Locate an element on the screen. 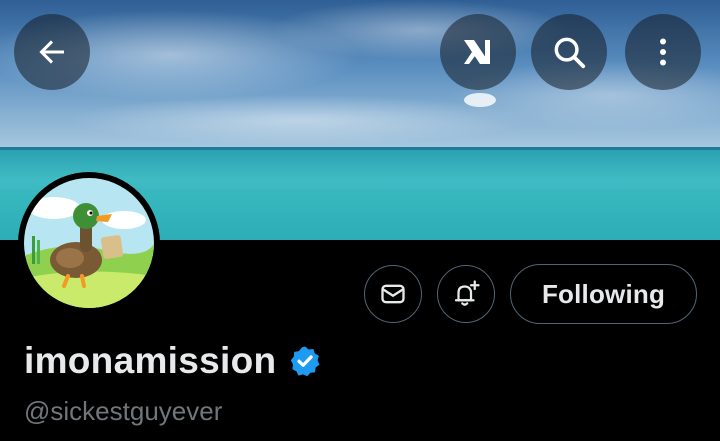 This screenshot has width=720, height=441. avatar is located at coordinates (89, 243).